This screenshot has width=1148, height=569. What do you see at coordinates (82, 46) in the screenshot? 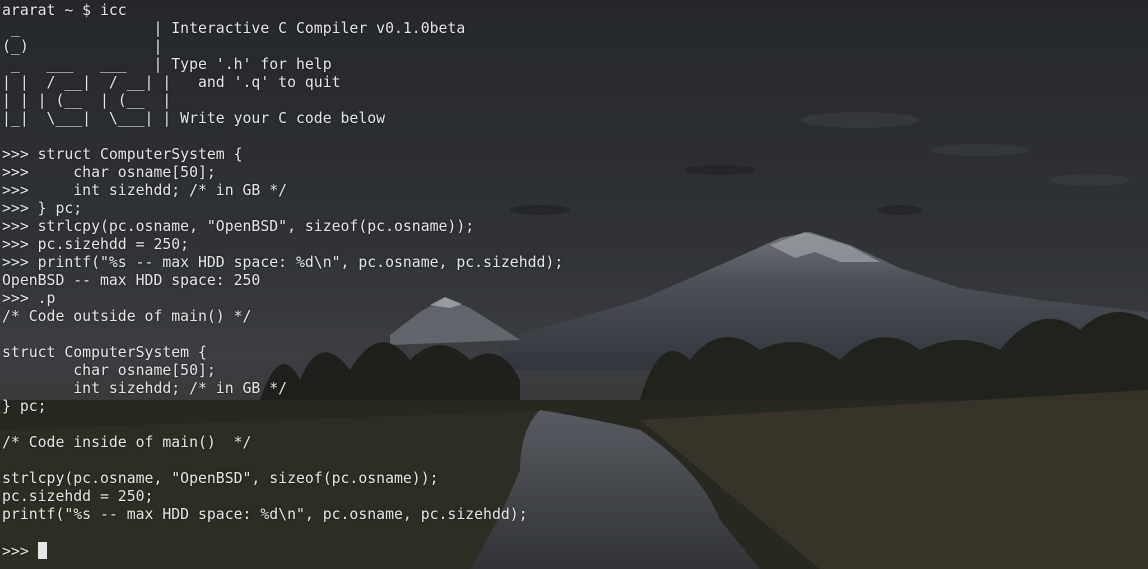
I see `icc-banner-line: (_) |` at bounding box center [82, 46].